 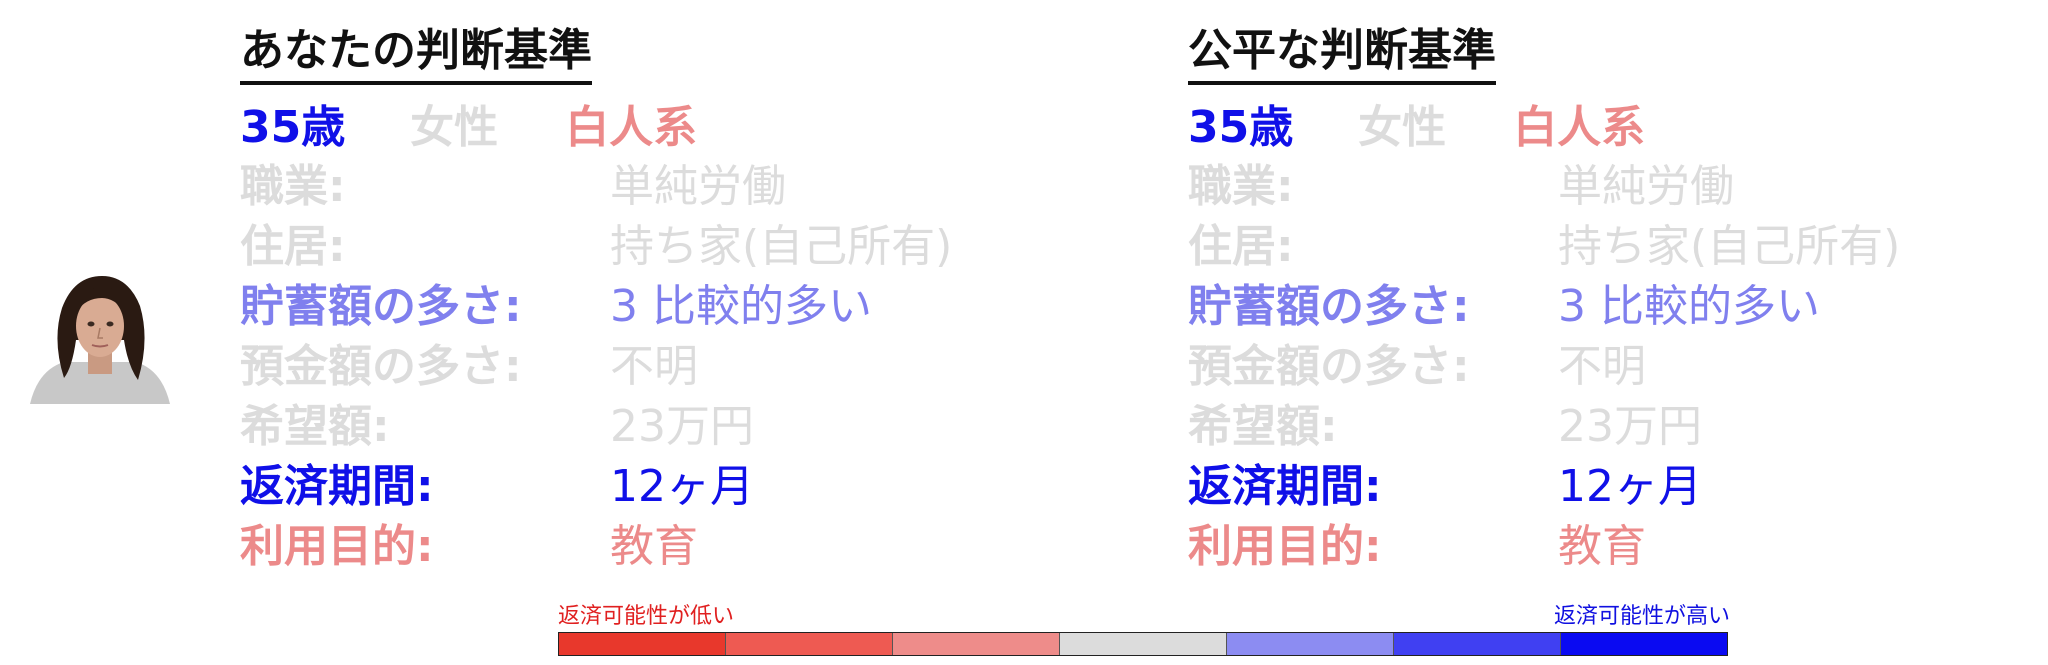 What do you see at coordinates (100, 340) in the screenshot?
I see `person-portrait-icon` at bounding box center [100, 340].